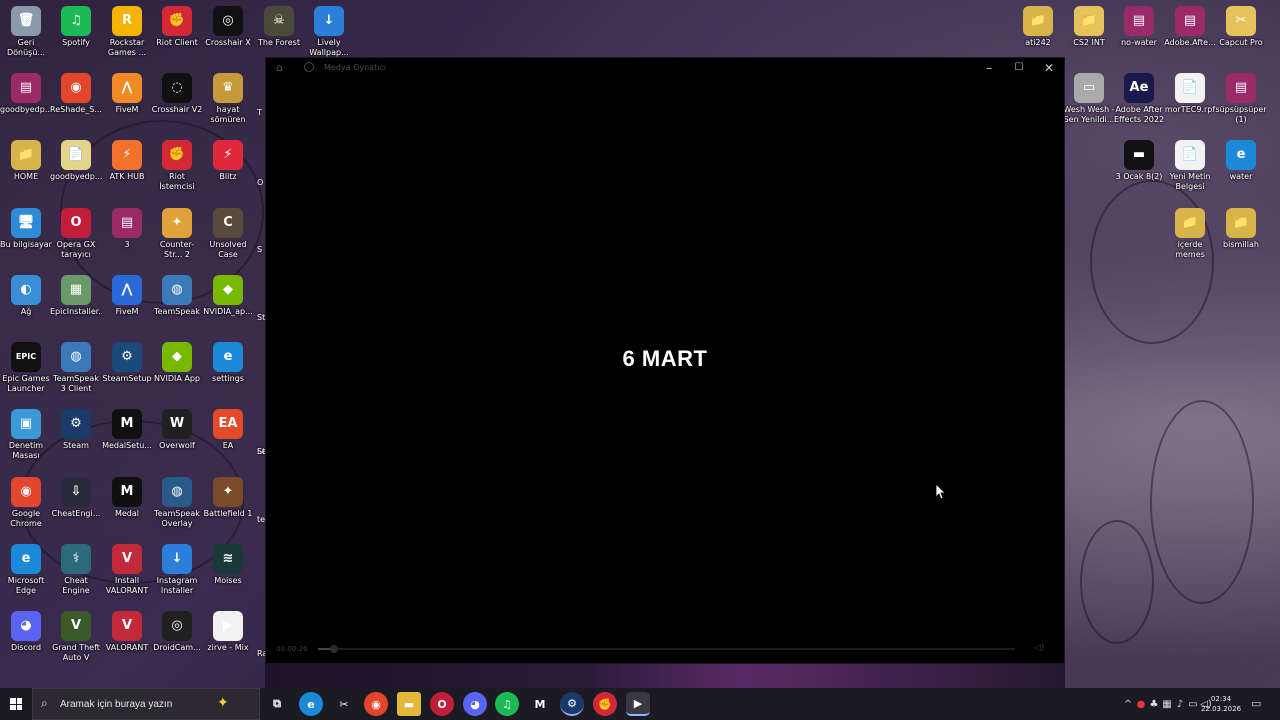 The image size is (1280, 720). Describe the element at coordinates (177, 234) in the screenshot. I see `desktop-icon-counter-strike: ✦ Counter-Str... 2` at that location.